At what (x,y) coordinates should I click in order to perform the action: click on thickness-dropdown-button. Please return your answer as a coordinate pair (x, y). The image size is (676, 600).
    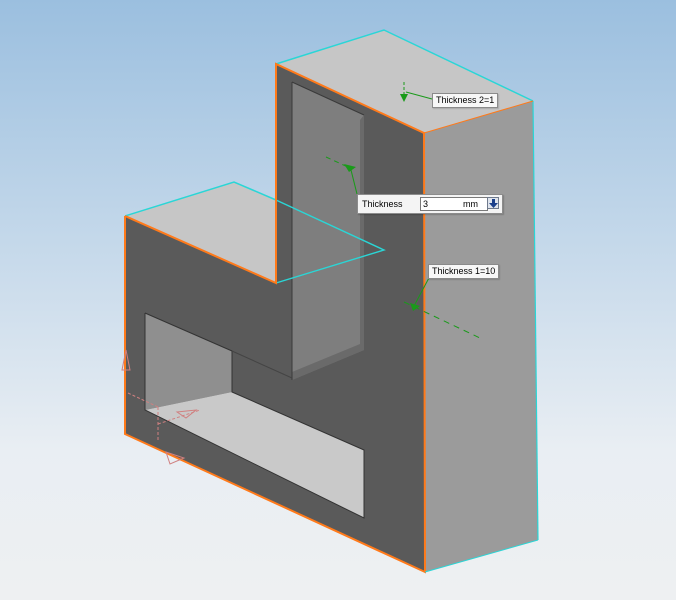
    Looking at the image, I should click on (493, 203).